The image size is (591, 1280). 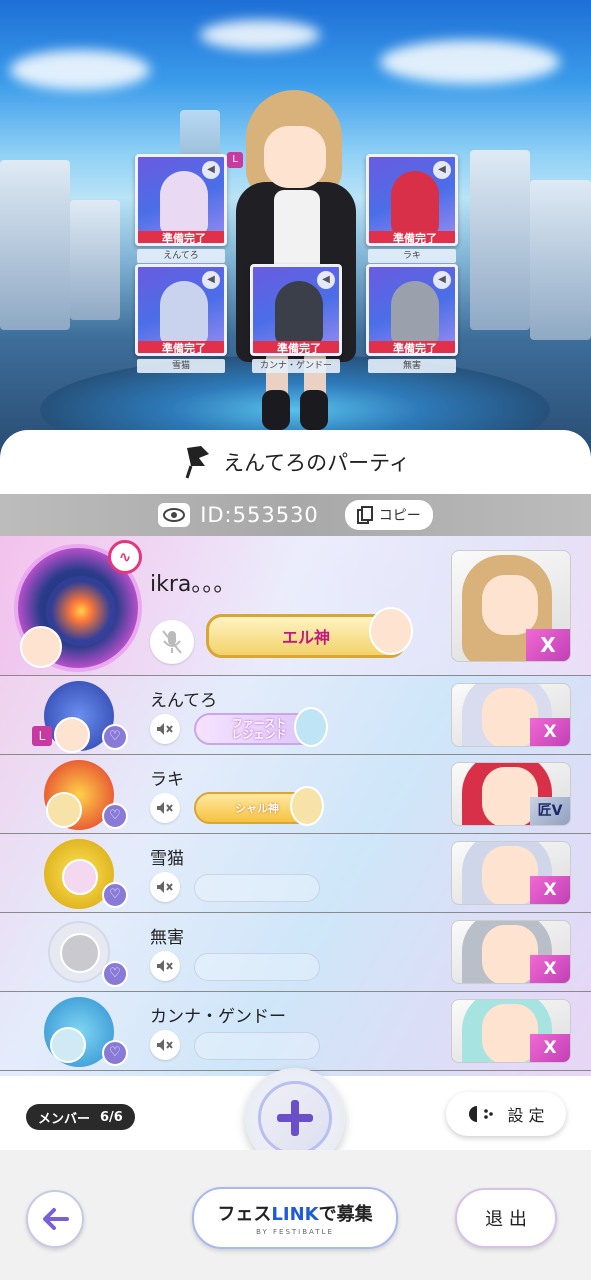 What do you see at coordinates (296, 260) in the screenshot?
I see `player-avatar` at bounding box center [296, 260].